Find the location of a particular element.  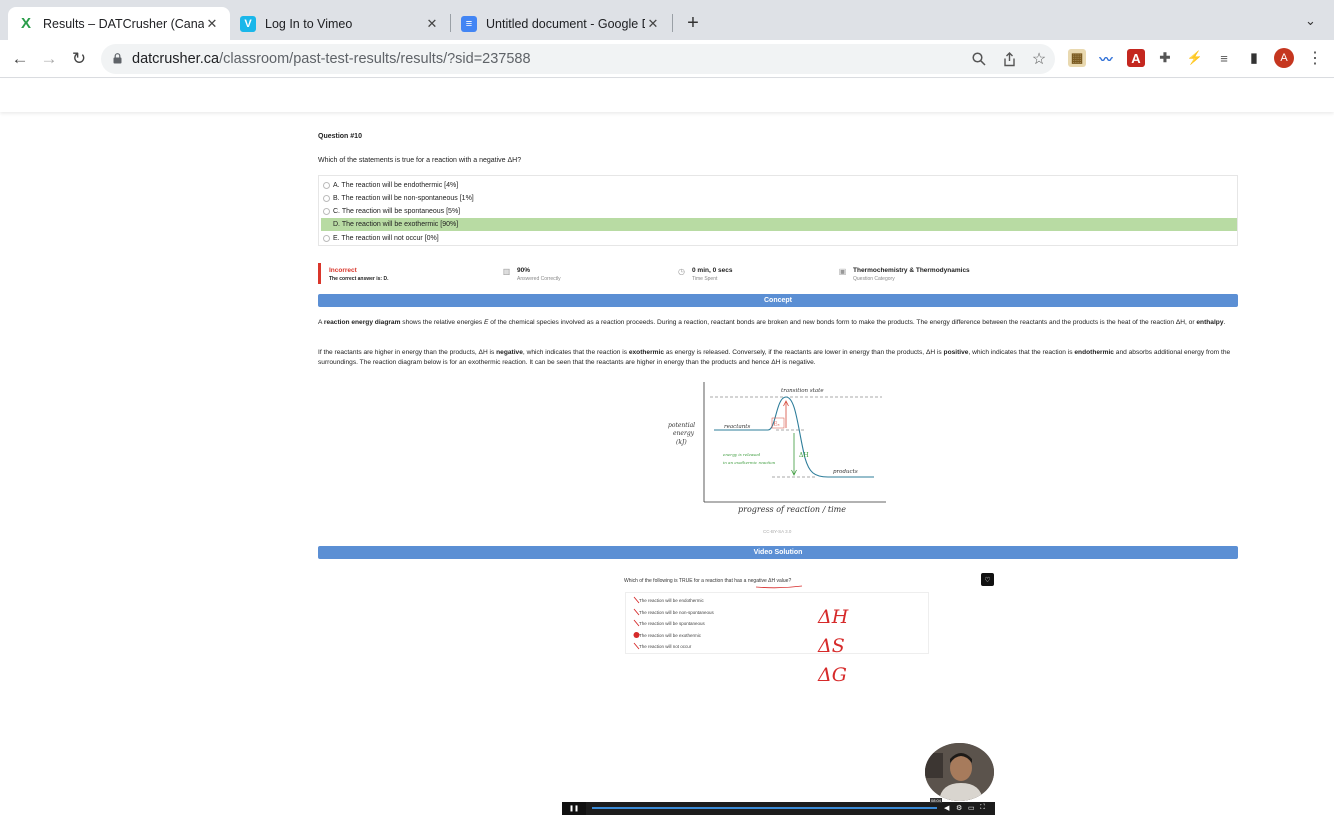

volume-icon: ◀ is located at coordinates (946, 808).